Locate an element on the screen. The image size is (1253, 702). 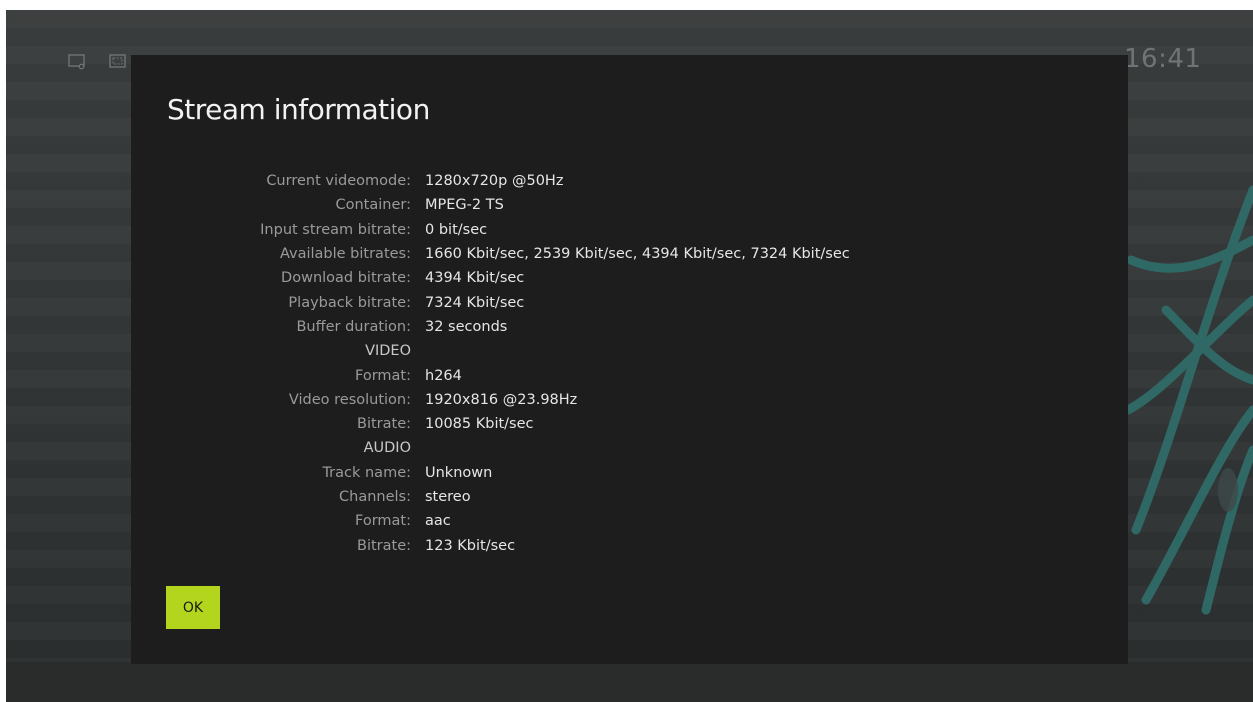
info-value: 1920x816 @23.98Hz is located at coordinates (501, 399).